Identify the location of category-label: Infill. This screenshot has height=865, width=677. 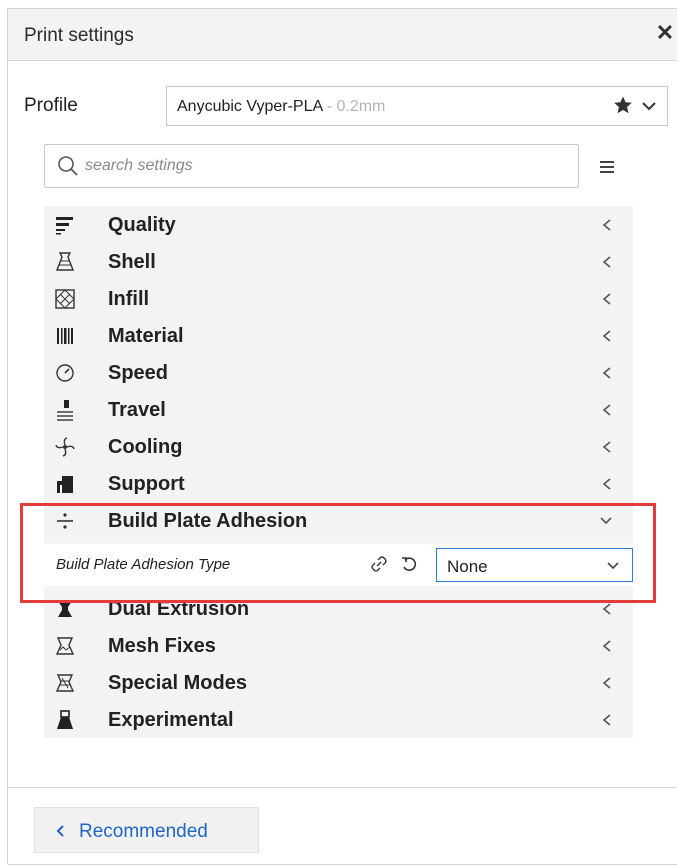
(129, 299).